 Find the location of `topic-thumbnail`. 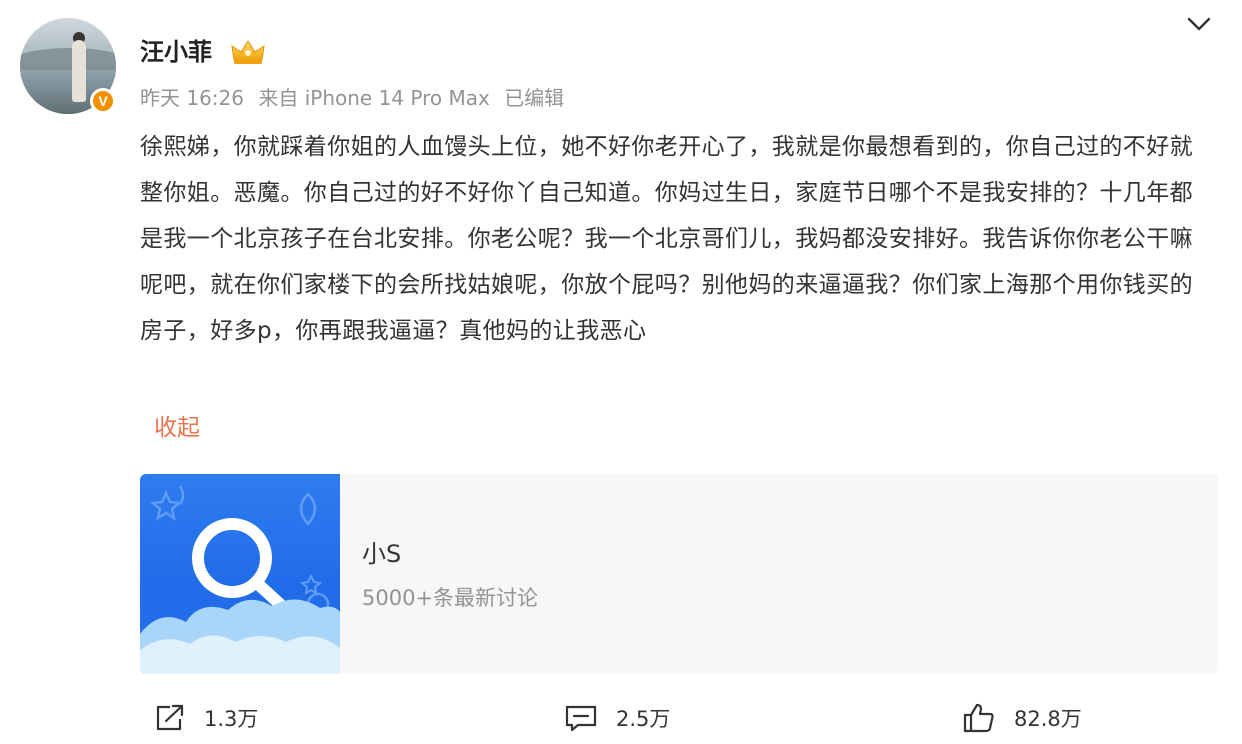

topic-thumbnail is located at coordinates (240, 574).